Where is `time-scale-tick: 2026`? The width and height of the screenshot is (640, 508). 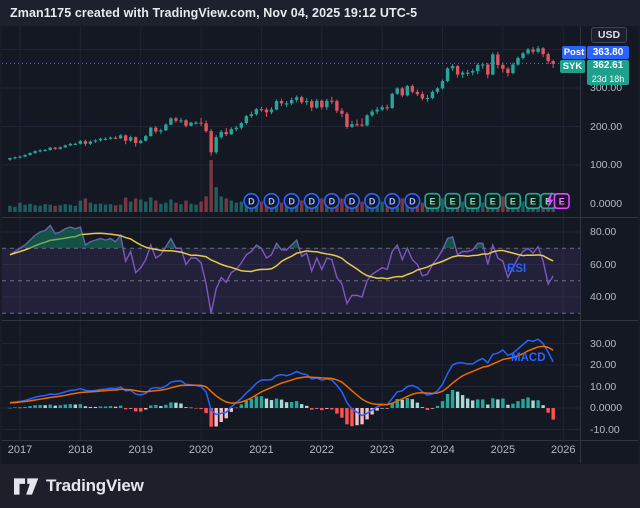 time-scale-tick: 2026 is located at coordinates (563, 450).